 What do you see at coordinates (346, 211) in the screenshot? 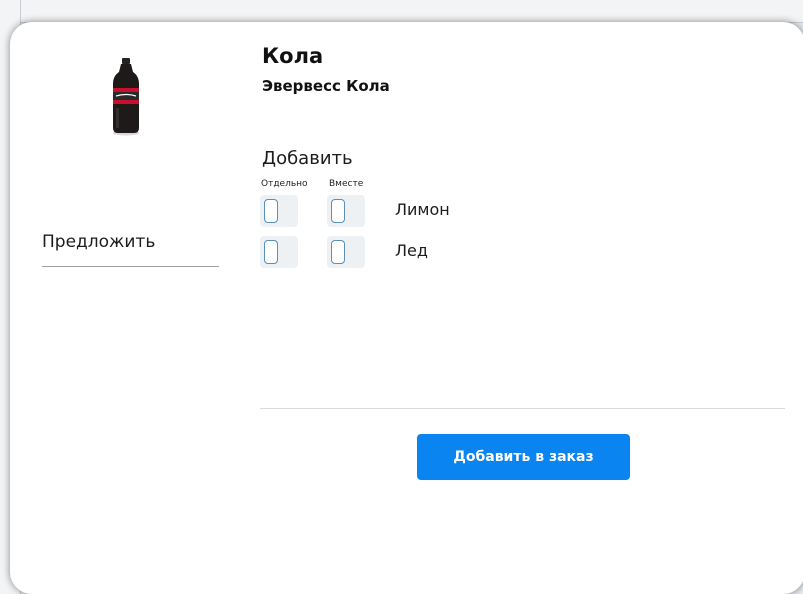
I see `lemon-together-checkbox` at bounding box center [346, 211].